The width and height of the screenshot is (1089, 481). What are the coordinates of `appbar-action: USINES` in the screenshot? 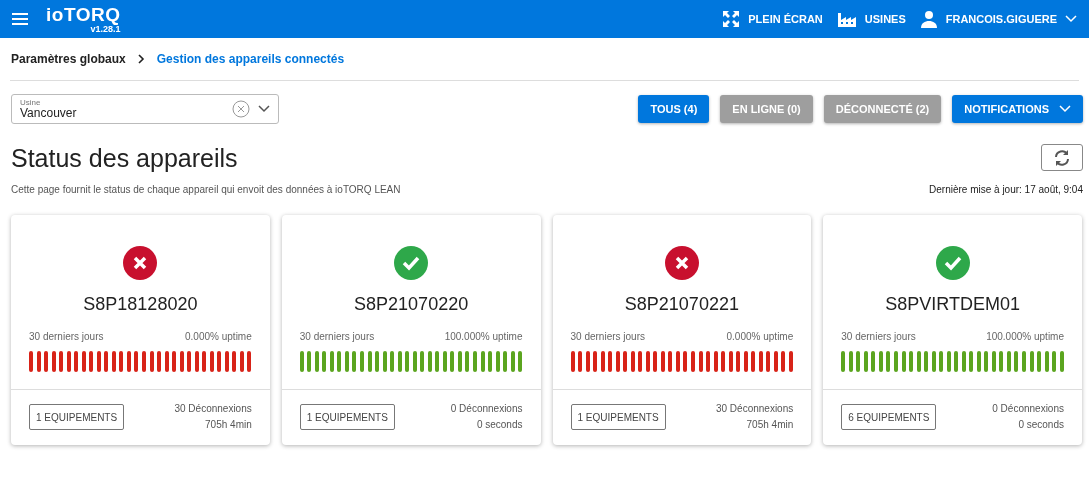 It's located at (871, 19).